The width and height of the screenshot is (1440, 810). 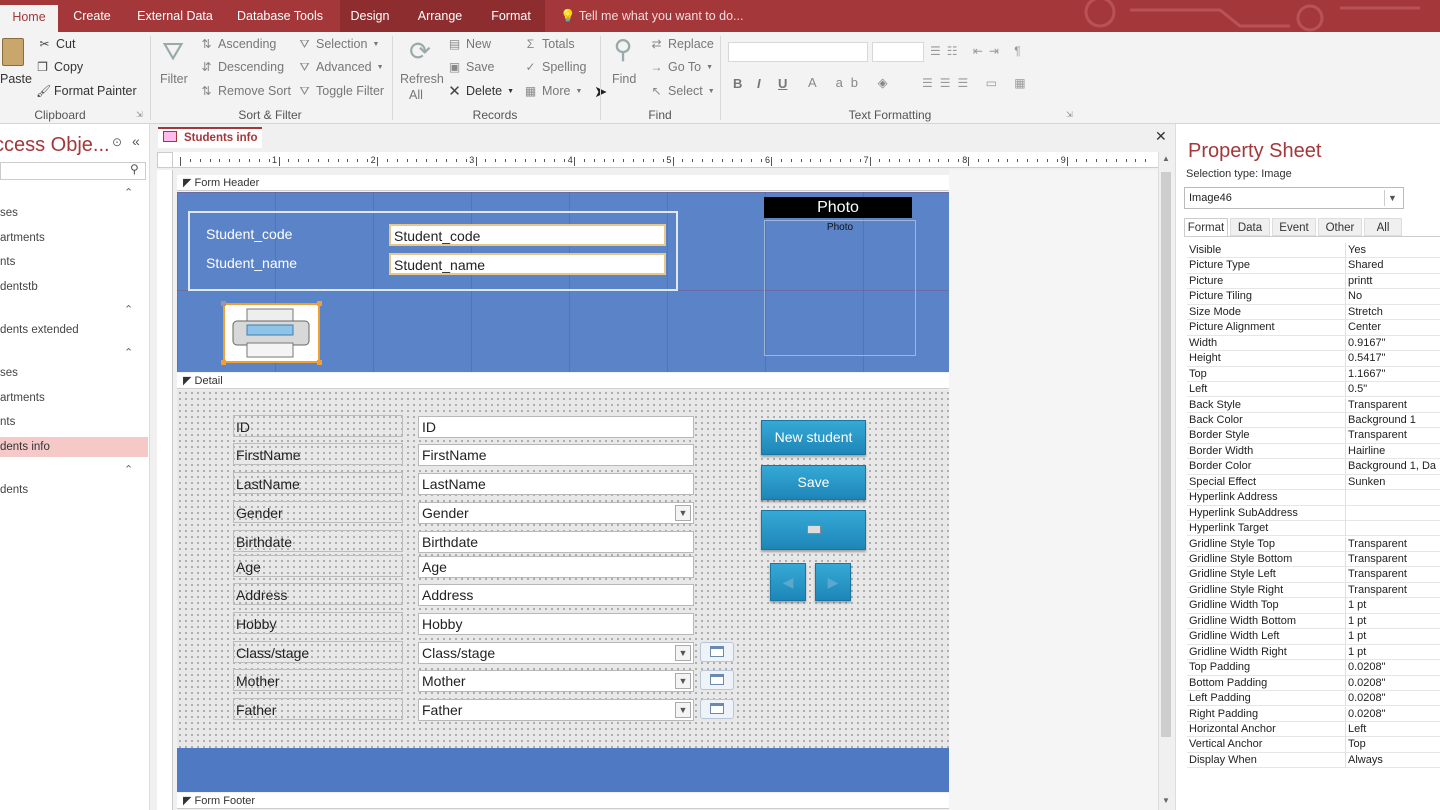 What do you see at coordinates (1313, 281) in the screenshot?
I see `property-row: Picture printt` at bounding box center [1313, 281].